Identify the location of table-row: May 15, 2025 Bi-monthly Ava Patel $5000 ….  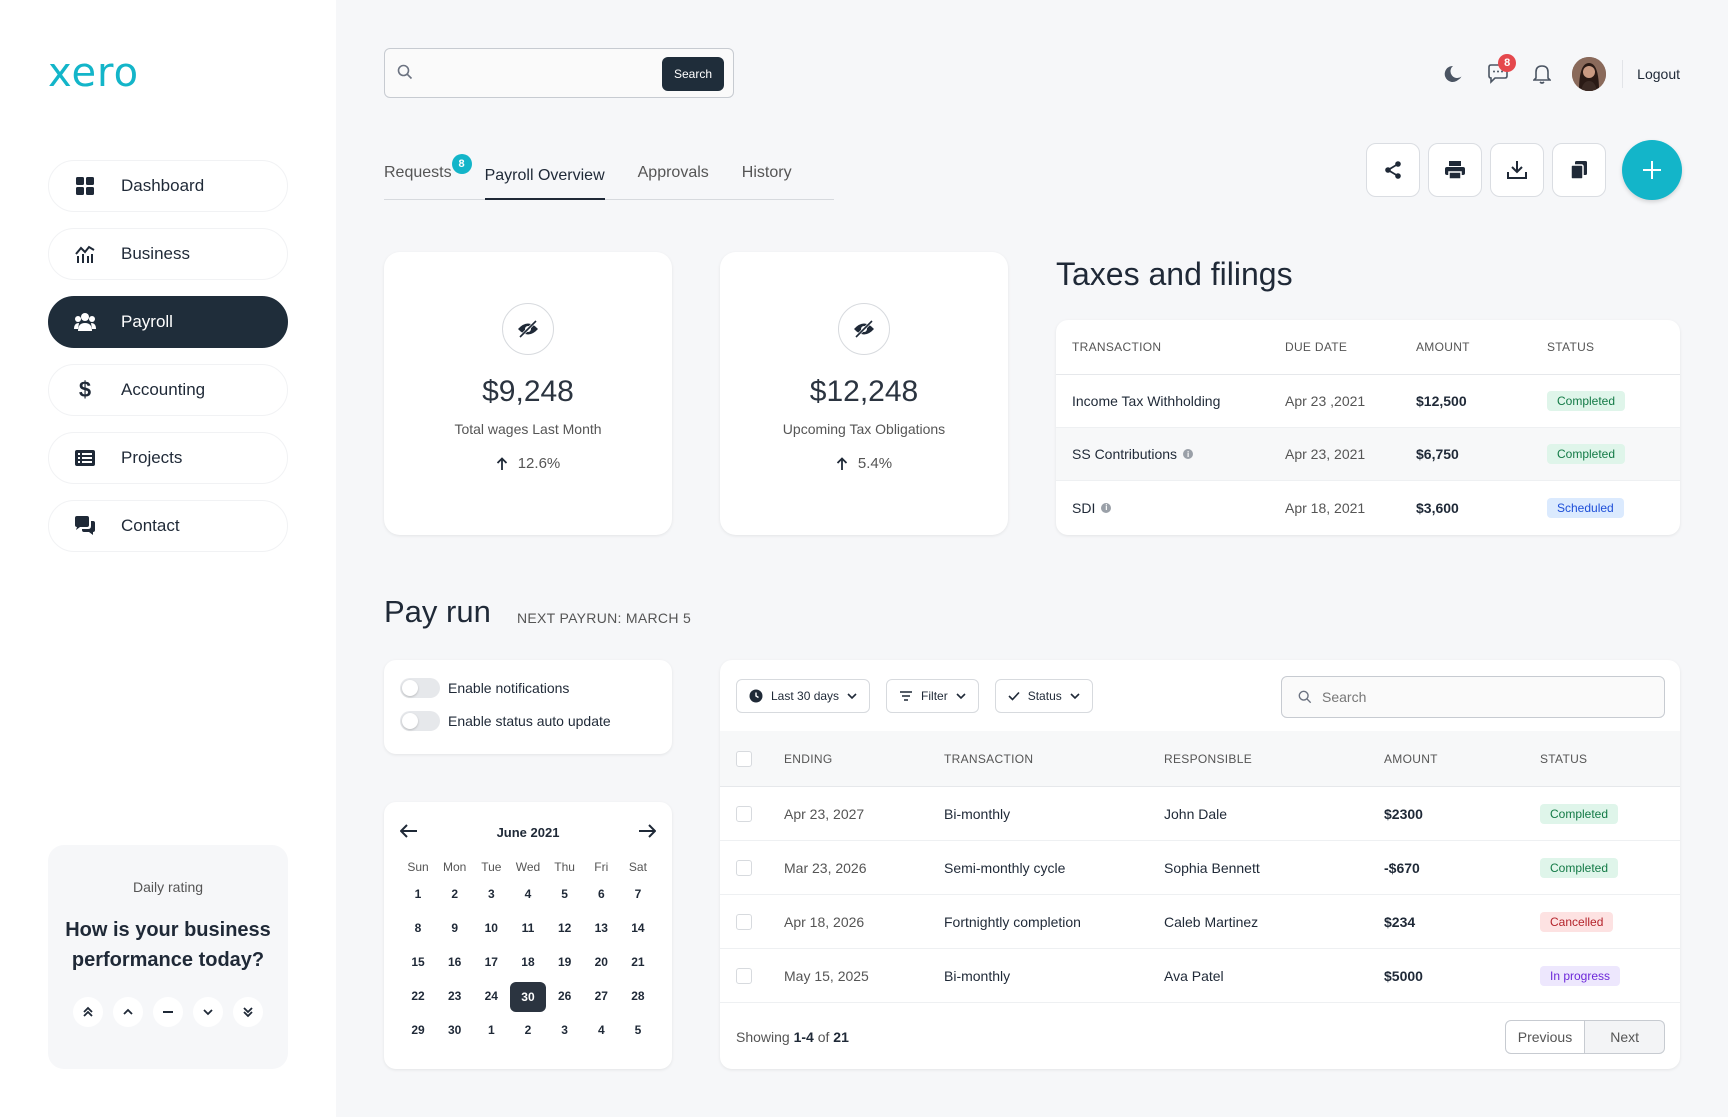
(1200, 976).